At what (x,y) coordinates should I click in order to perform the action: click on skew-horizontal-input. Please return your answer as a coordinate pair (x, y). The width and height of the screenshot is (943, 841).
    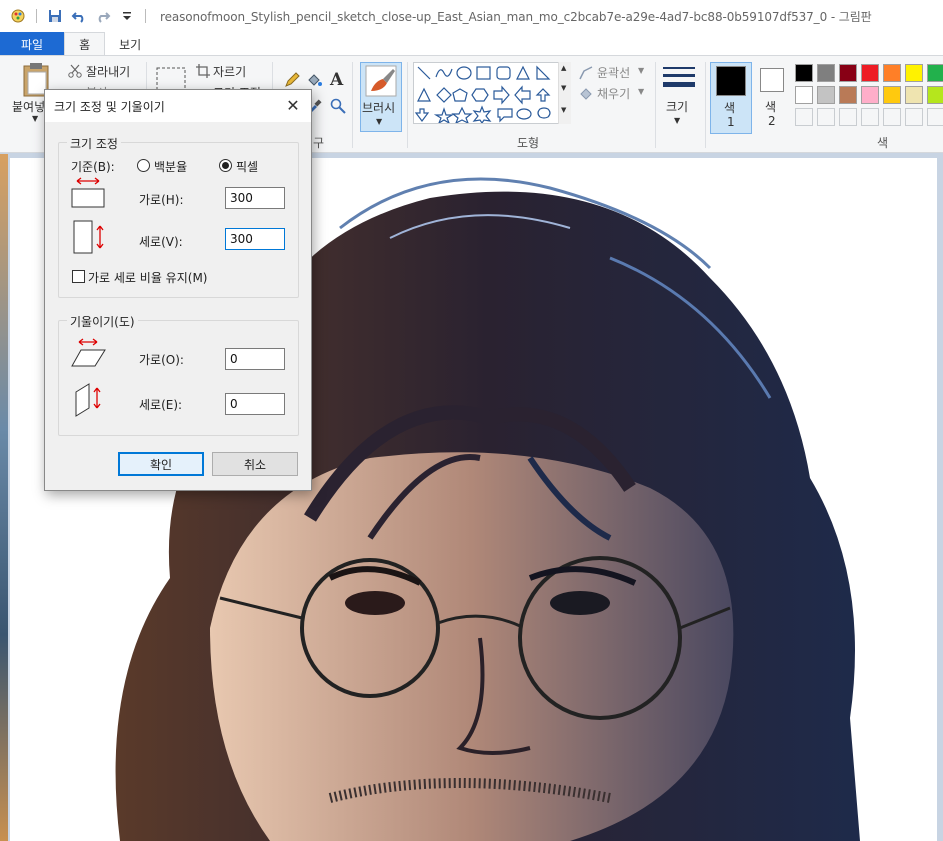
    Looking at the image, I should click on (255, 359).